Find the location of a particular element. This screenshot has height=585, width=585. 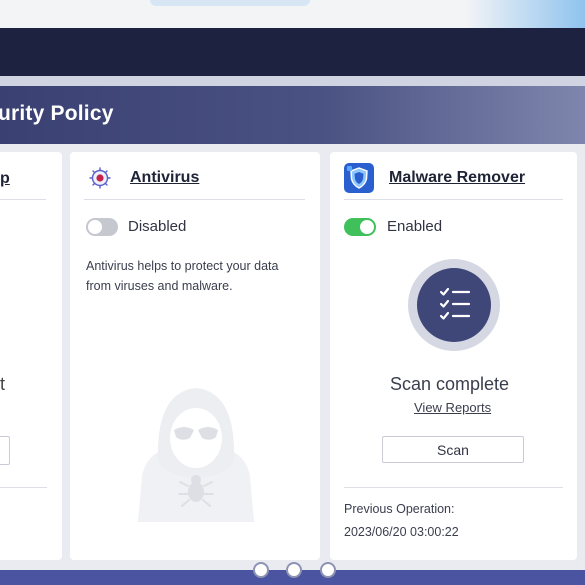

view-reports-link: View Reports is located at coordinates (452, 407).